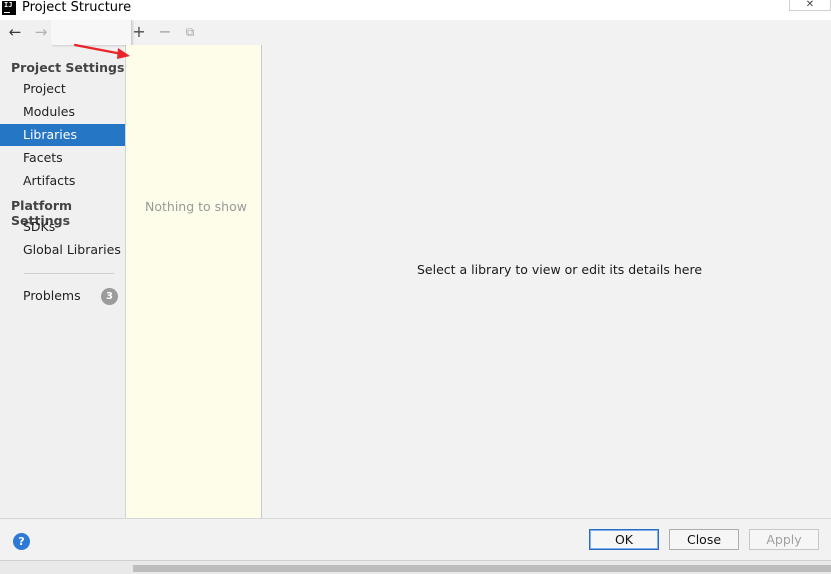 The height and width of the screenshot is (574, 831). Describe the element at coordinates (784, 539) in the screenshot. I see `apply-button: Apply` at that location.